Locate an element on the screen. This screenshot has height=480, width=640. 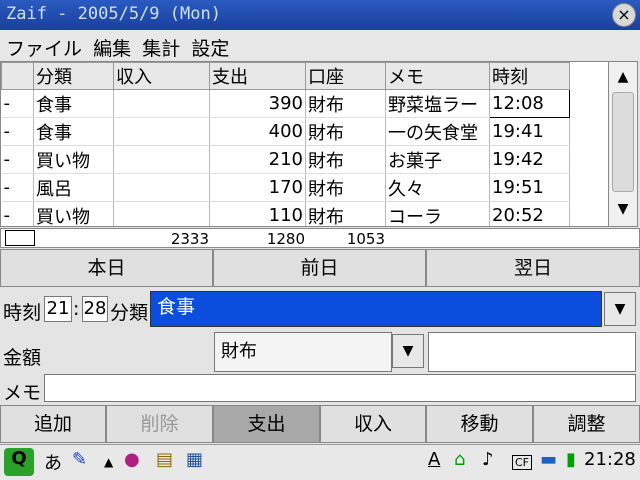
prev-day-button: 前日 is located at coordinates (319, 268).